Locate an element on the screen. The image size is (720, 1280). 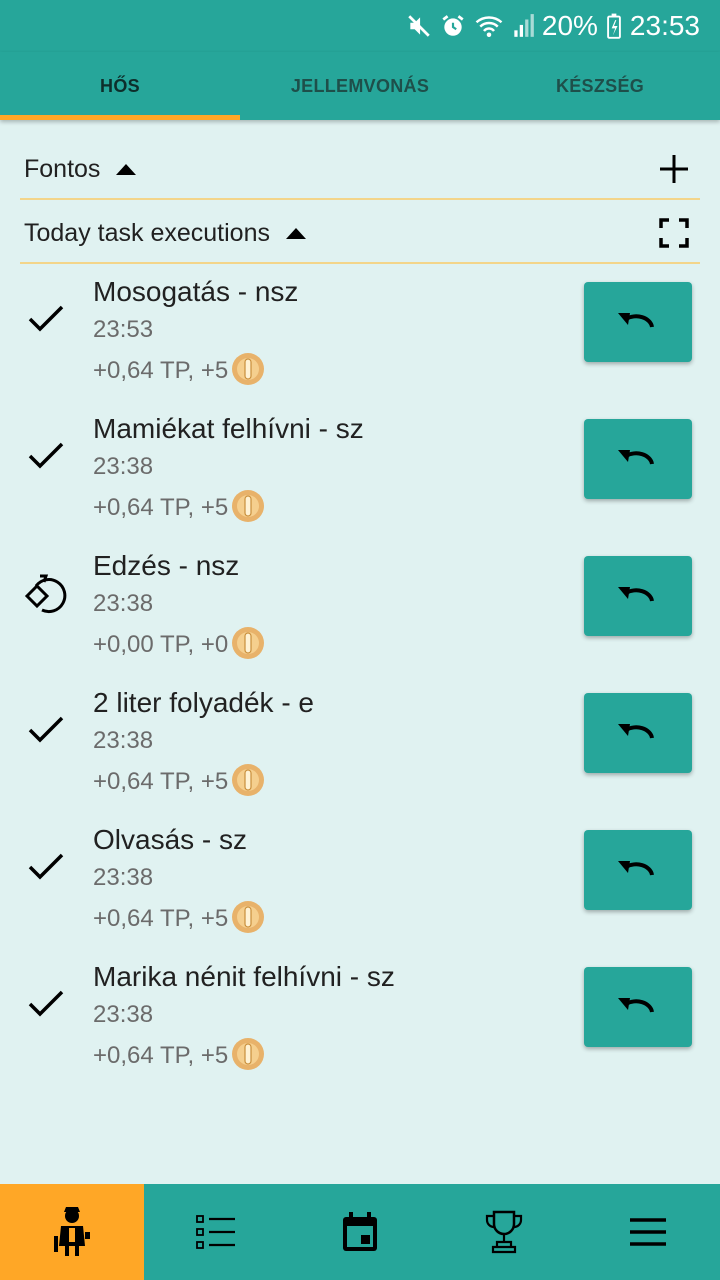
section-today-title: Today task executions is located at coordinates (147, 232).